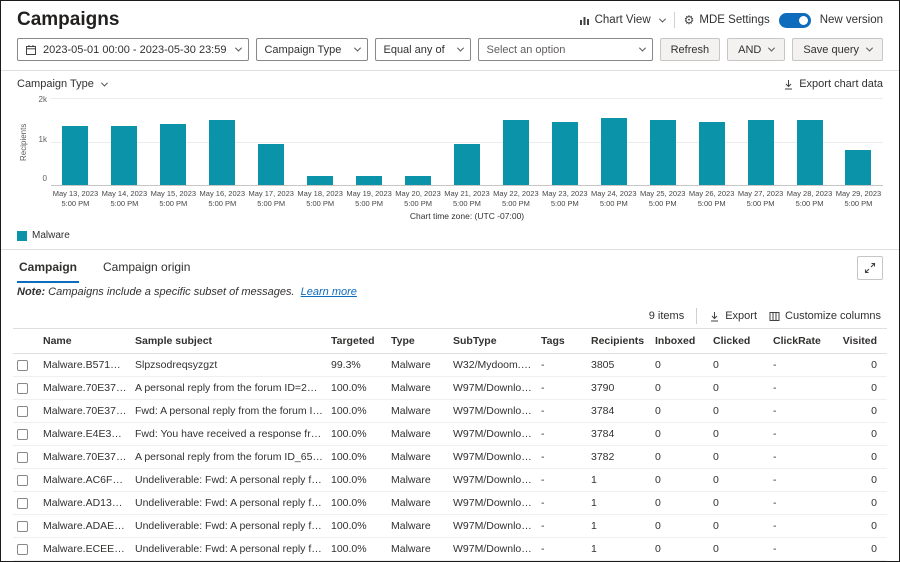 The width and height of the screenshot is (900, 562). I want to click on tab-campaign-origin: Campaign origin, so click(146, 267).